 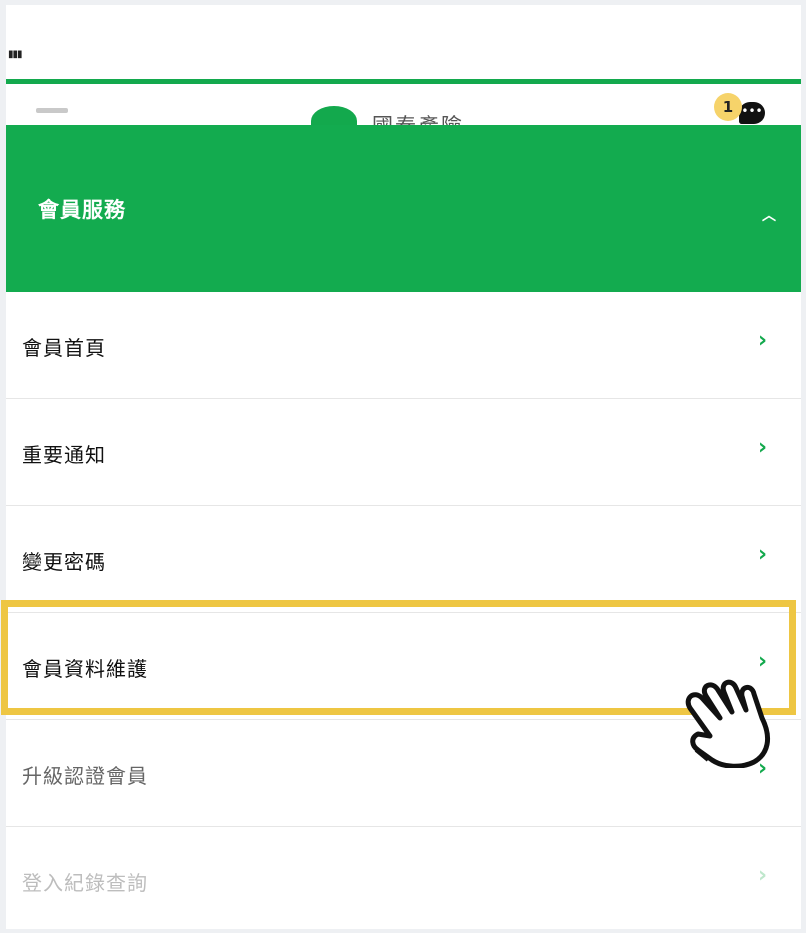 What do you see at coordinates (403, 559) in the screenshot?
I see `menu-item-change-password: 變更密碼 ›` at bounding box center [403, 559].